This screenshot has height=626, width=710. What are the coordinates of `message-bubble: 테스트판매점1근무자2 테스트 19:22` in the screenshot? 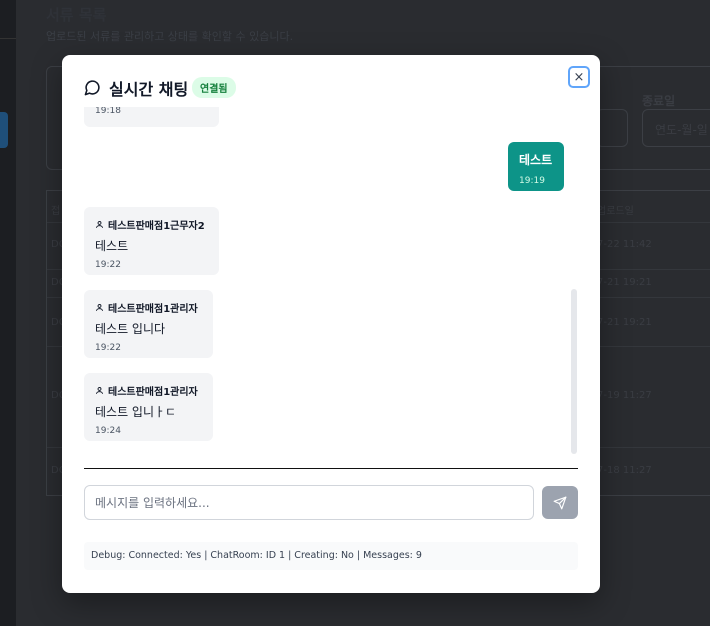 It's located at (151, 241).